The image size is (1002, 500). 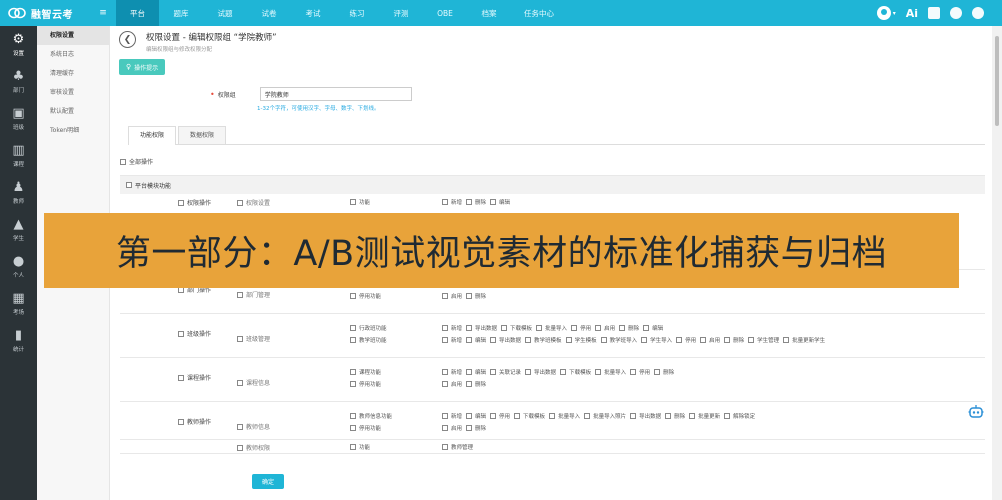 I want to click on permission-option: 教学班导入, so click(x=618, y=340).